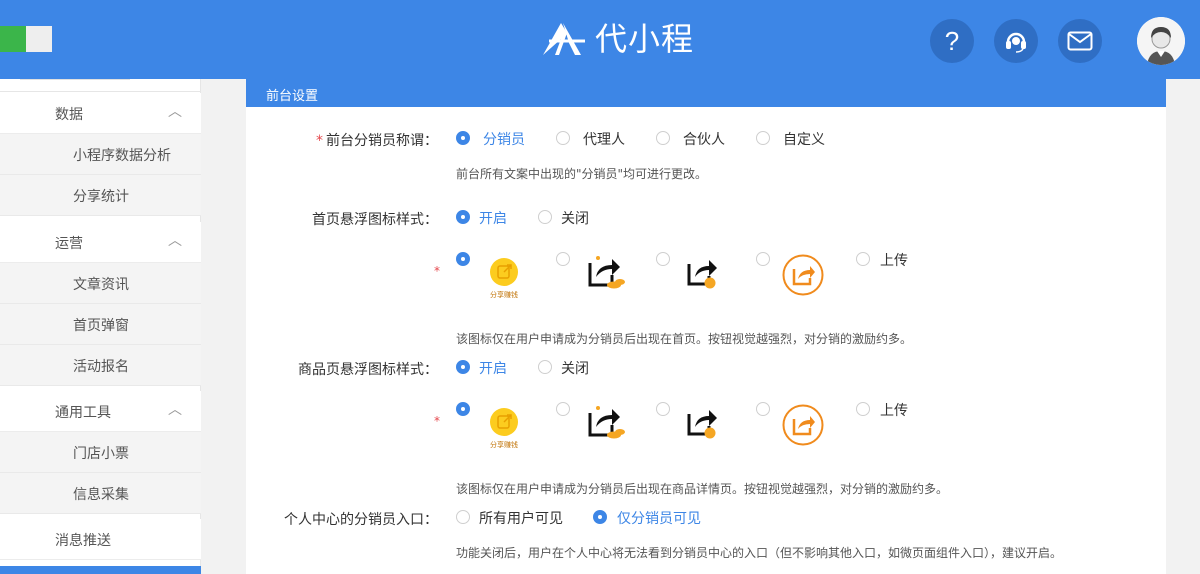 The width and height of the screenshot is (1200, 574). Describe the element at coordinates (69, 244) in the screenshot. I see `sidebar-group-label: 运营` at that location.